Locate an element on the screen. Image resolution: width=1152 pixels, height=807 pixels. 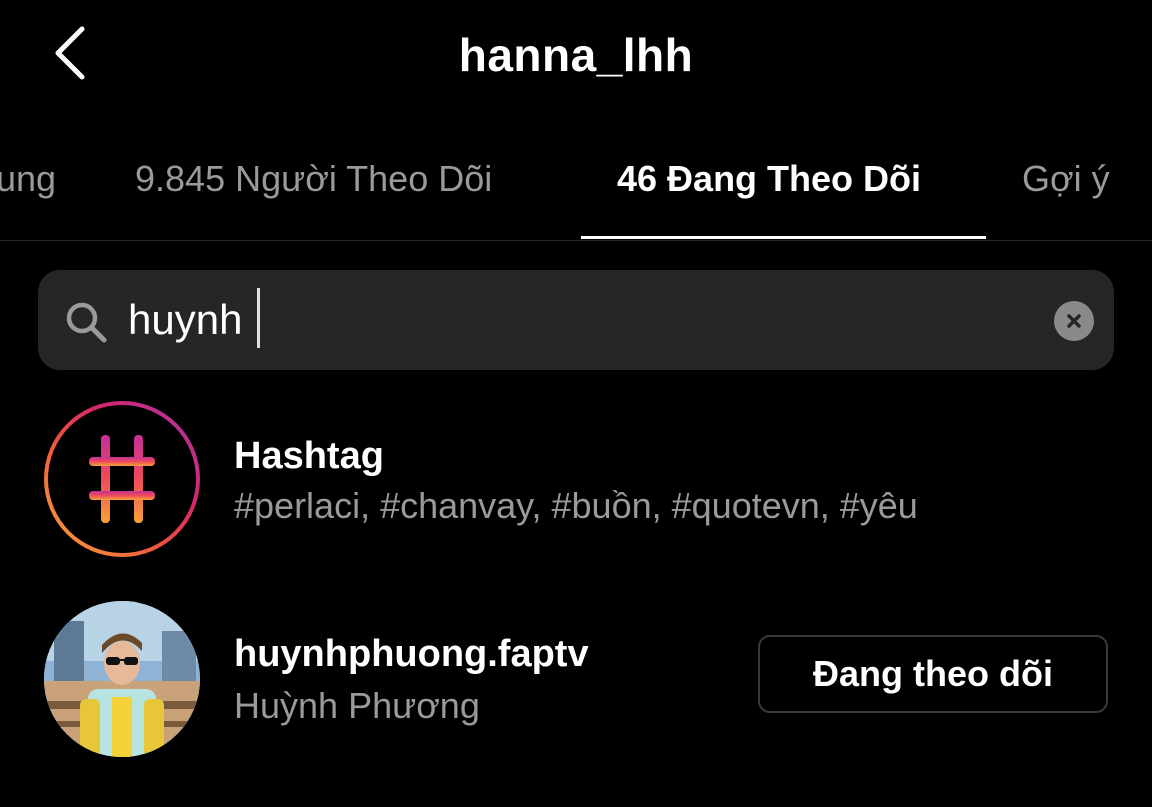
tab-suggestions: Gợi ý is located at coordinates (1066, 179).